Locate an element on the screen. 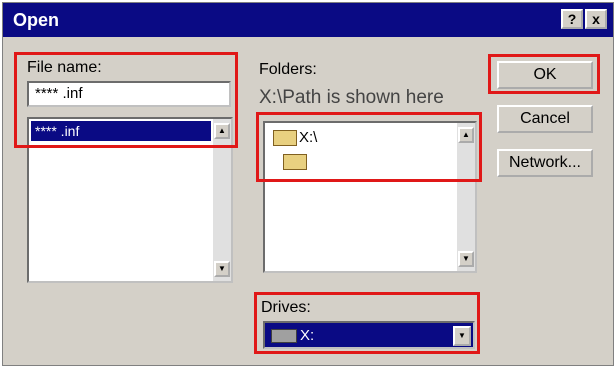 The width and height of the screenshot is (616, 368). annotation-ok is located at coordinates (544, 74).